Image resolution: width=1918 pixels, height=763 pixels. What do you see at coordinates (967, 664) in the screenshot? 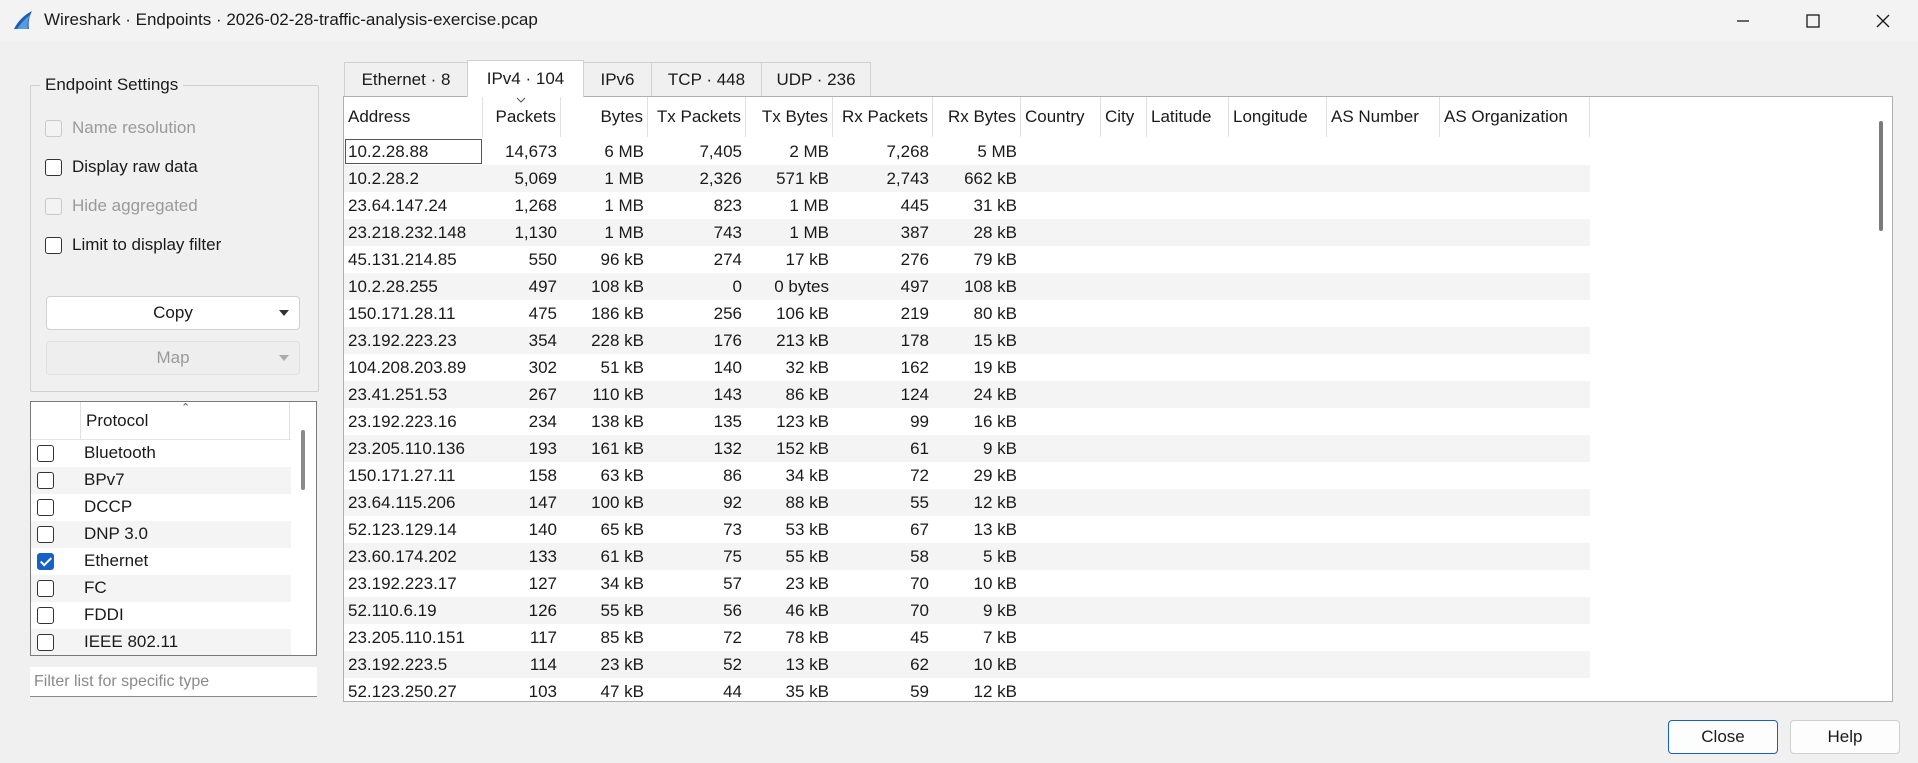
I see `table-row: 23.192.223.5 114 23 kB 52 13 kB 62 10 kB` at bounding box center [967, 664].